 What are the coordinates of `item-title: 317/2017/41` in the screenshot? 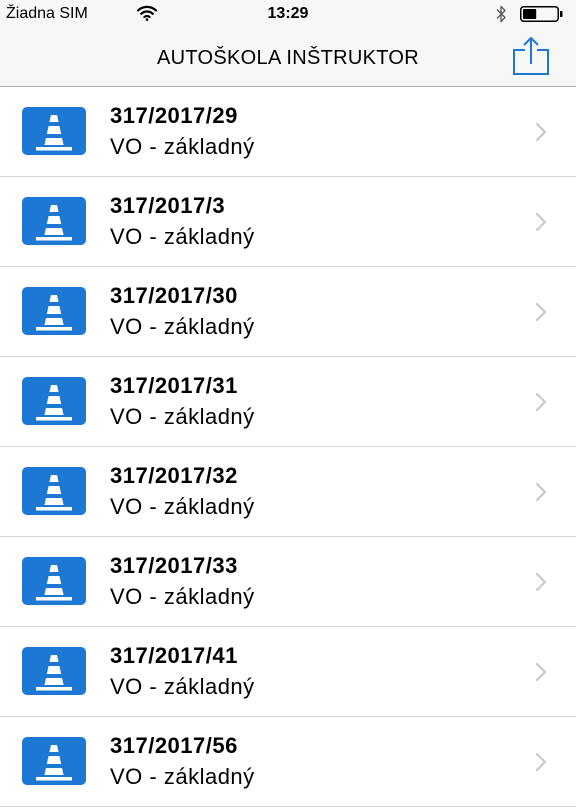 It's located at (174, 655).